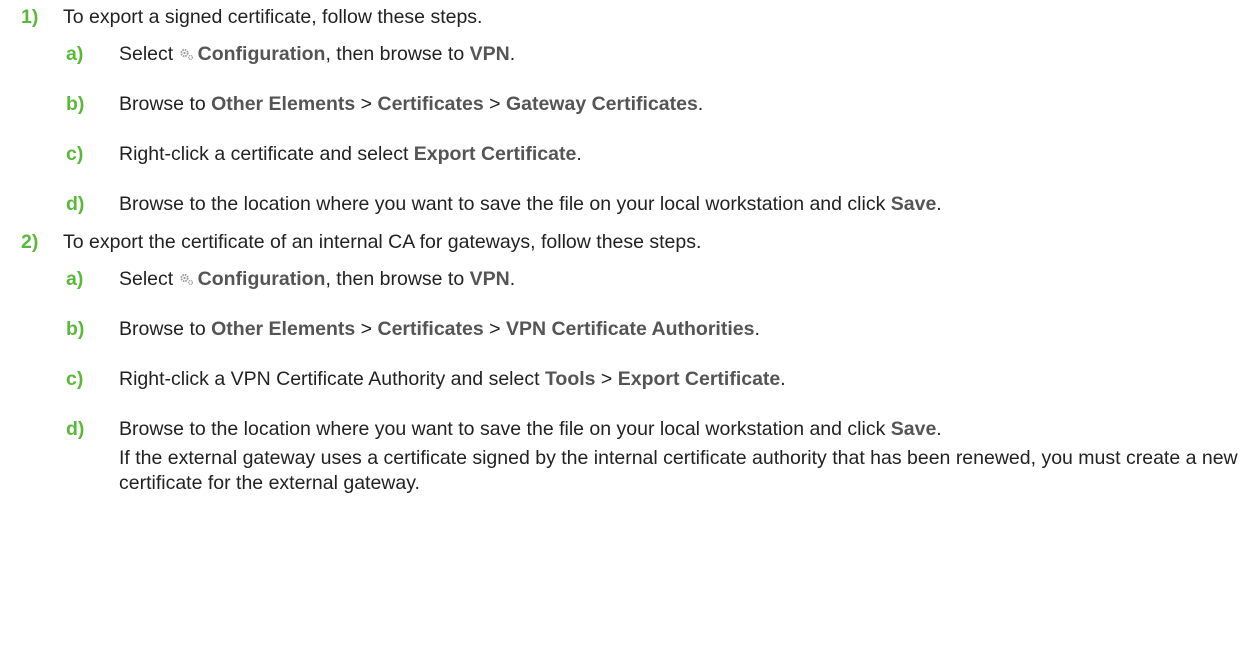 This screenshot has width=1256, height=658. Describe the element at coordinates (30, 17) in the screenshot. I see `step-number: 1)` at that location.